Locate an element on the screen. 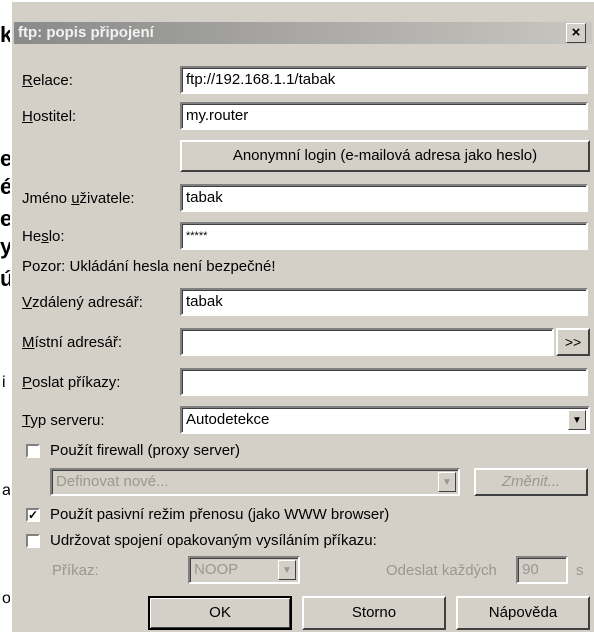 The image size is (594, 632). background-text-fragment: i is located at coordinates (4, 382).